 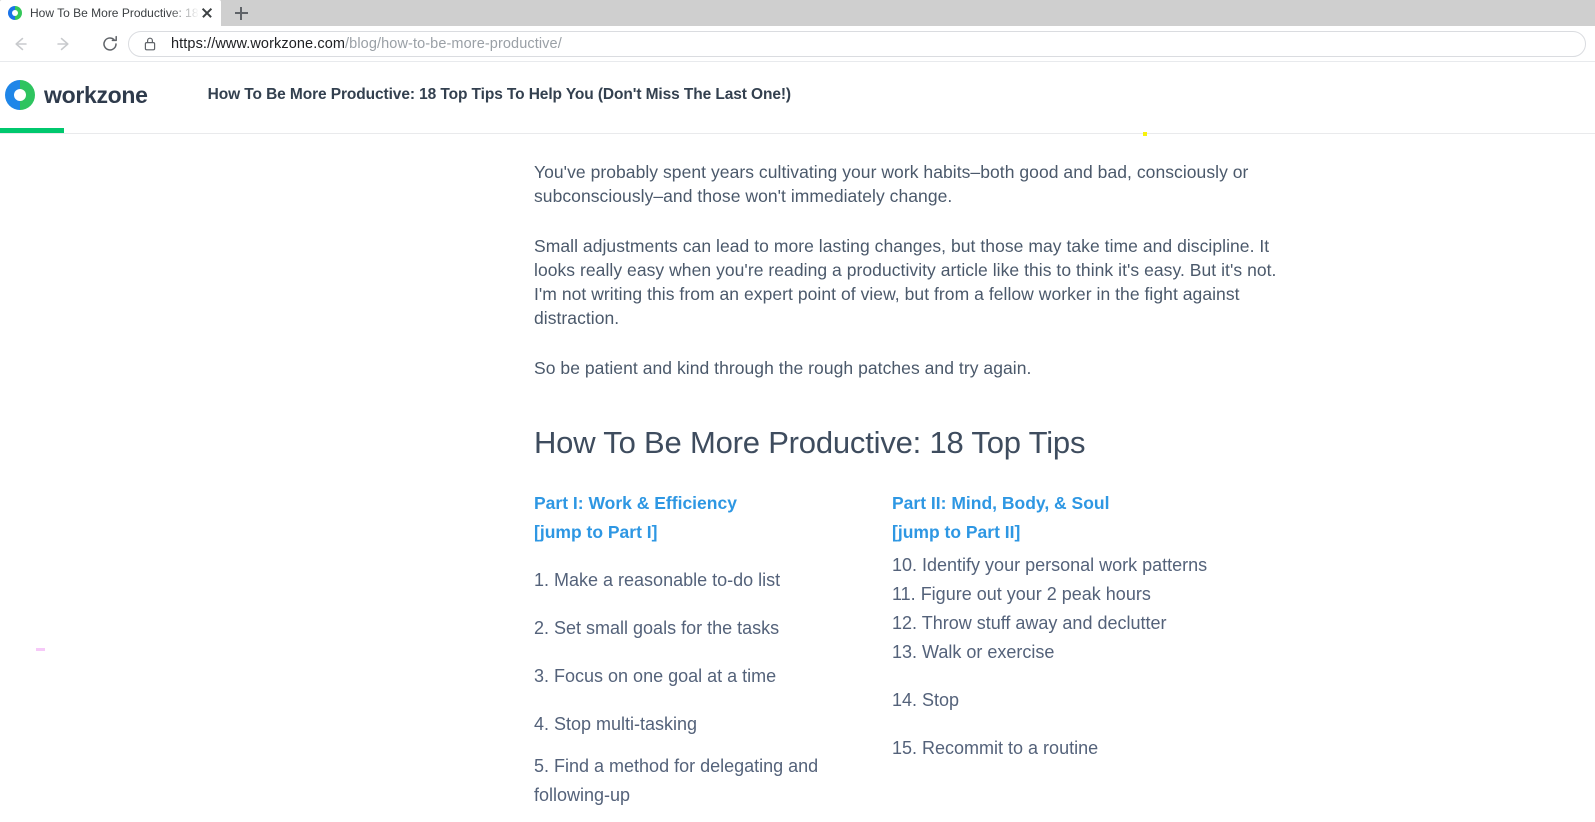 What do you see at coordinates (258, 44) in the screenshot?
I see `url-host: https://www.workzone.com` at bounding box center [258, 44].